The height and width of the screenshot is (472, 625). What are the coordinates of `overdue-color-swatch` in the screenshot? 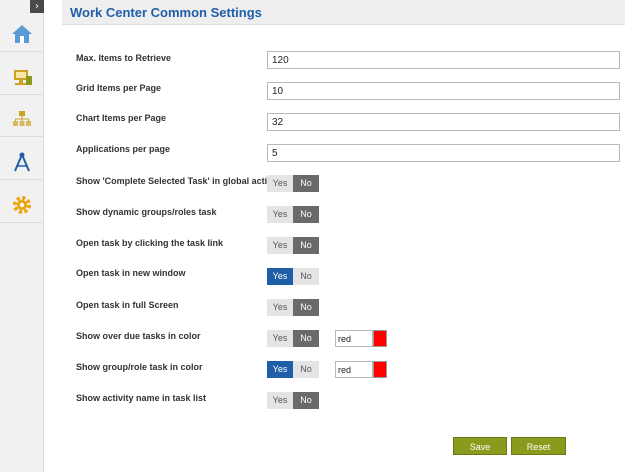 It's located at (380, 338).